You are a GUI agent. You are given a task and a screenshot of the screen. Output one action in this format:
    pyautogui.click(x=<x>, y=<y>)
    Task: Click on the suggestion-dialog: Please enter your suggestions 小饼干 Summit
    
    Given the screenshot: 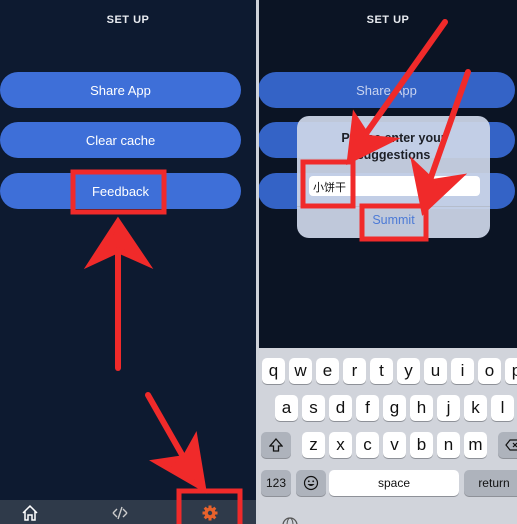 What is the action you would take?
    pyautogui.click(x=393, y=177)
    